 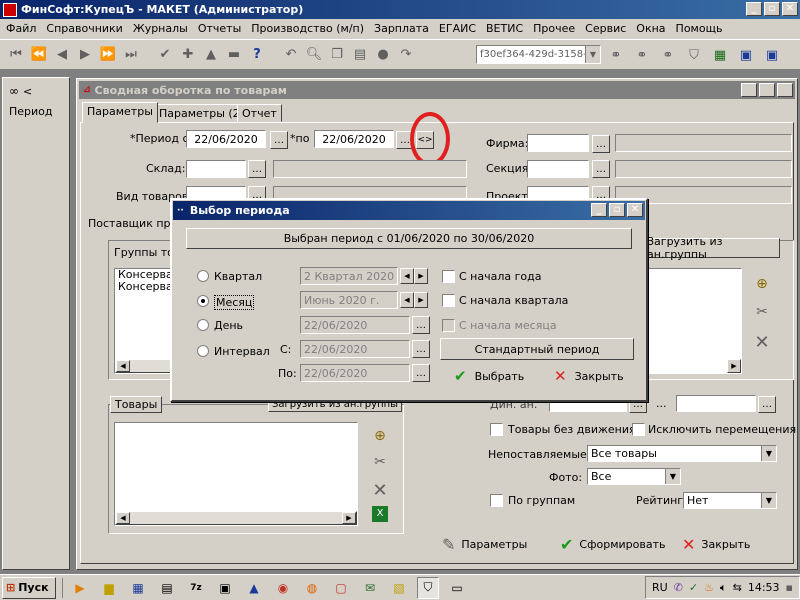 What do you see at coordinates (380, 490) in the screenshot?
I see `goods-delete-x-icon: ✕` at bounding box center [380, 490].